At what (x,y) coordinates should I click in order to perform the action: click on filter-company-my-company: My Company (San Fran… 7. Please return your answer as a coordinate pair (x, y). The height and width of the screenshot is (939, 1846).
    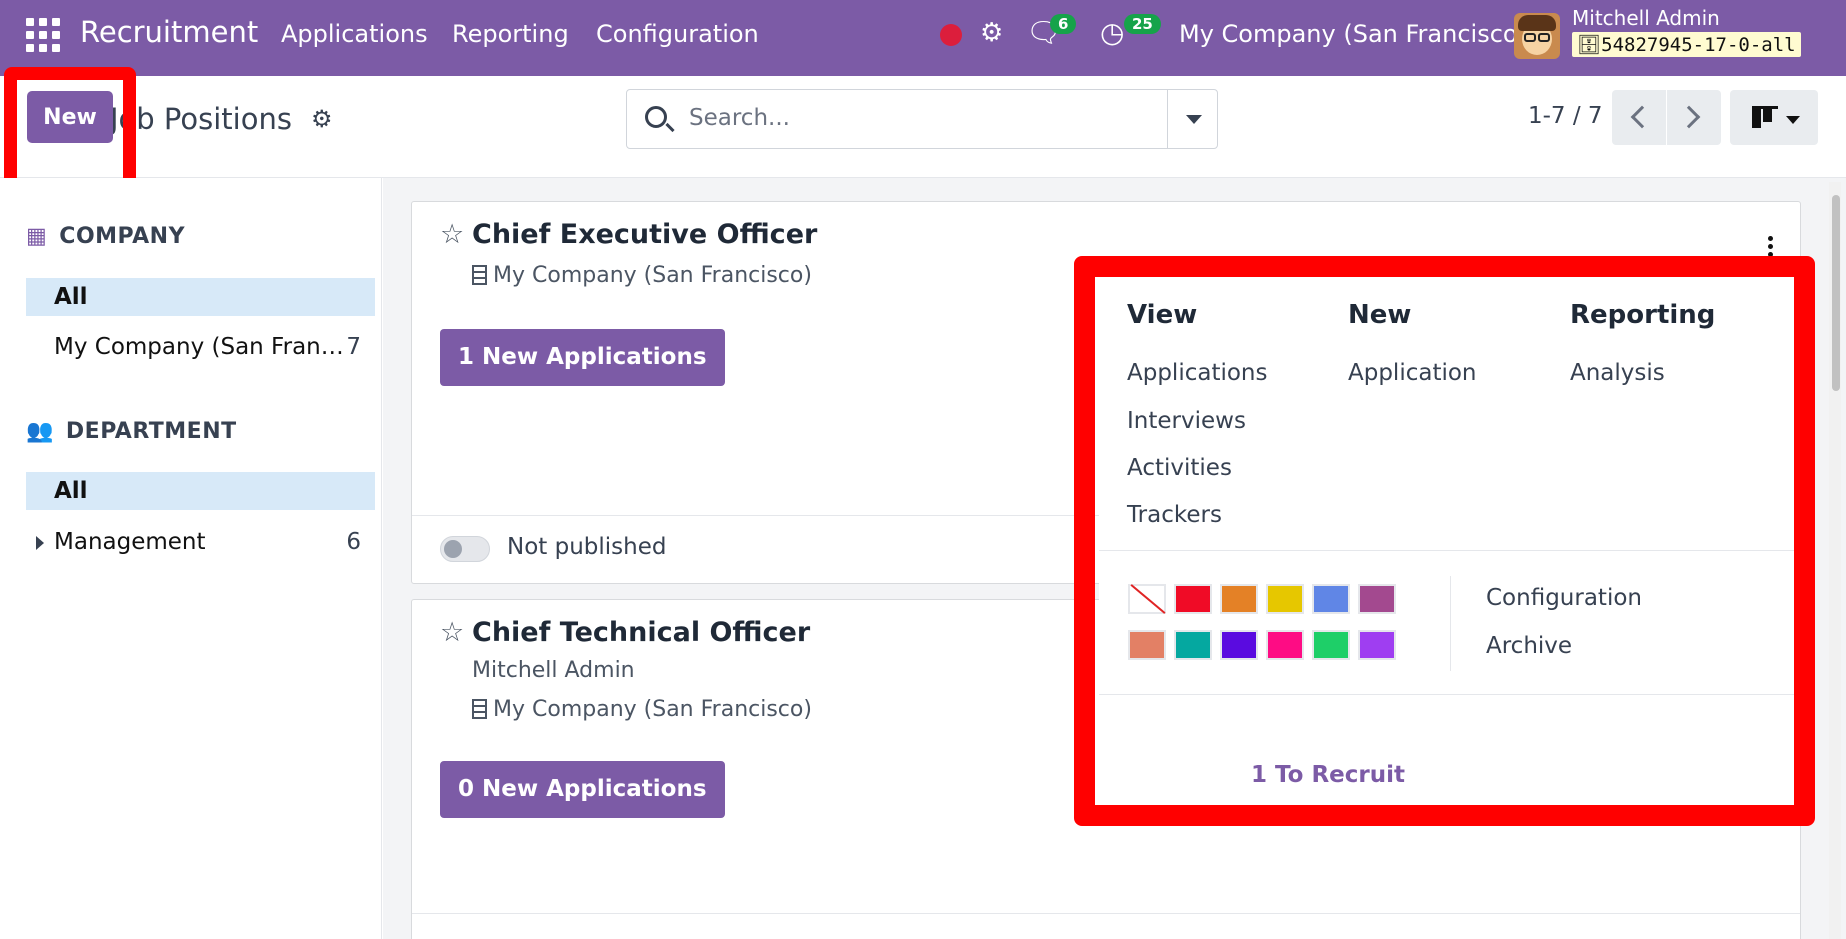
    Looking at the image, I should click on (200, 347).